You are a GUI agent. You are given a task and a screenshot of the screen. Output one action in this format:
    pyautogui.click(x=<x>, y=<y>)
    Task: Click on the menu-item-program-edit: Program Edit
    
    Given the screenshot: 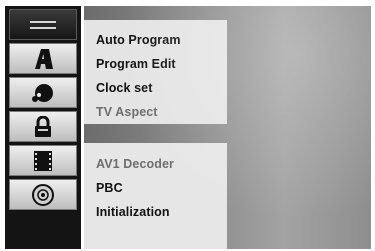 What is the action you would take?
    pyautogui.click(x=161, y=64)
    